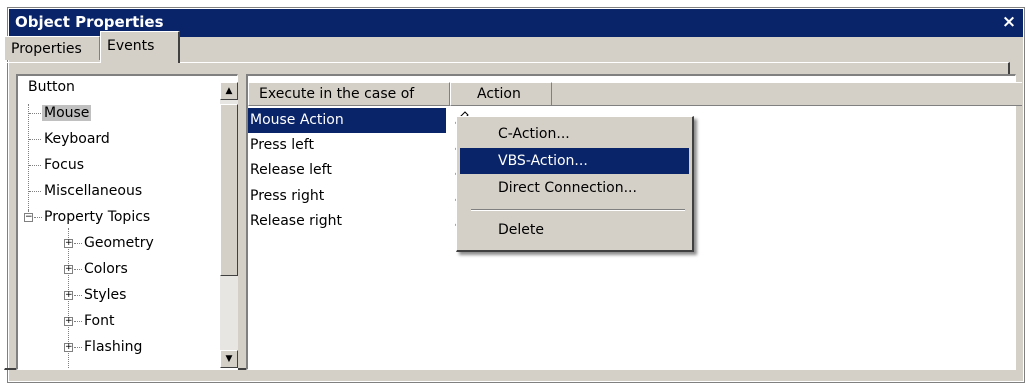 The height and width of the screenshot is (388, 1030). What do you see at coordinates (229, 359) in the screenshot?
I see `scroll-down-icon: ▼` at bounding box center [229, 359].